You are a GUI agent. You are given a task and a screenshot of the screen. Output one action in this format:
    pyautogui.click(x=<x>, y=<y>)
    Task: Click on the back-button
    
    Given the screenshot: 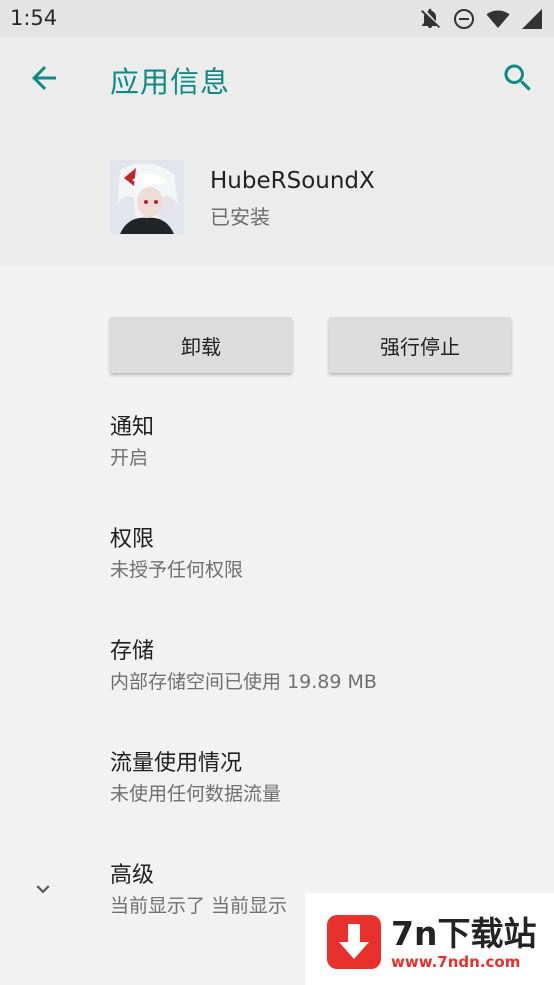 What is the action you would take?
    pyautogui.click(x=44, y=78)
    